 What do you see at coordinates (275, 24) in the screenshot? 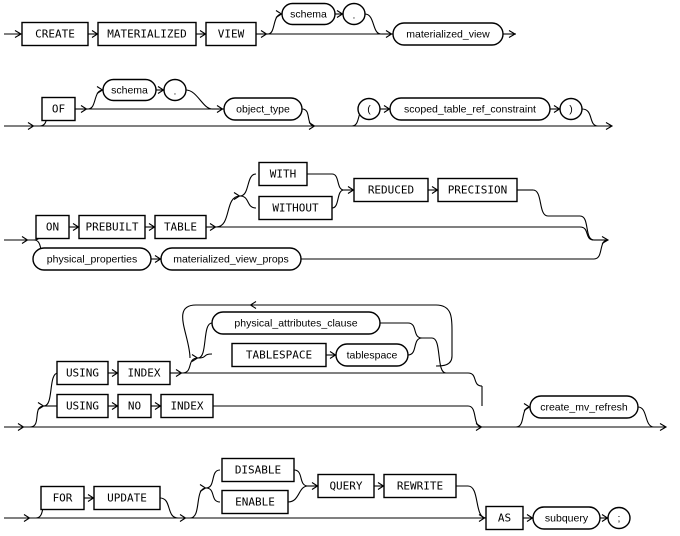
I see `row1-branch-up` at bounding box center [275, 24].